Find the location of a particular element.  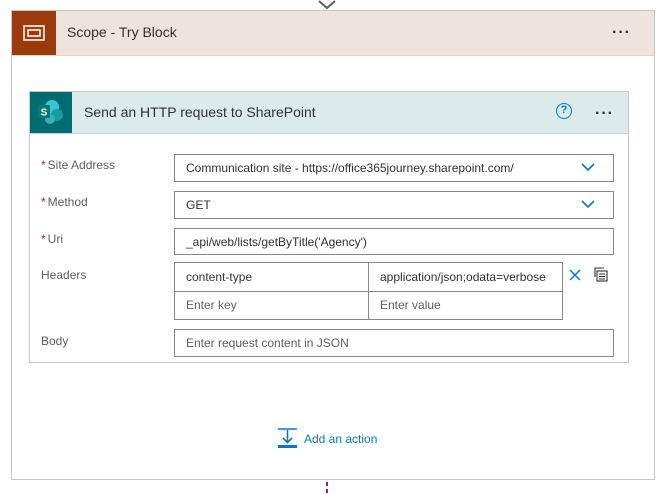

method-dropdown: GET is located at coordinates (394, 205).